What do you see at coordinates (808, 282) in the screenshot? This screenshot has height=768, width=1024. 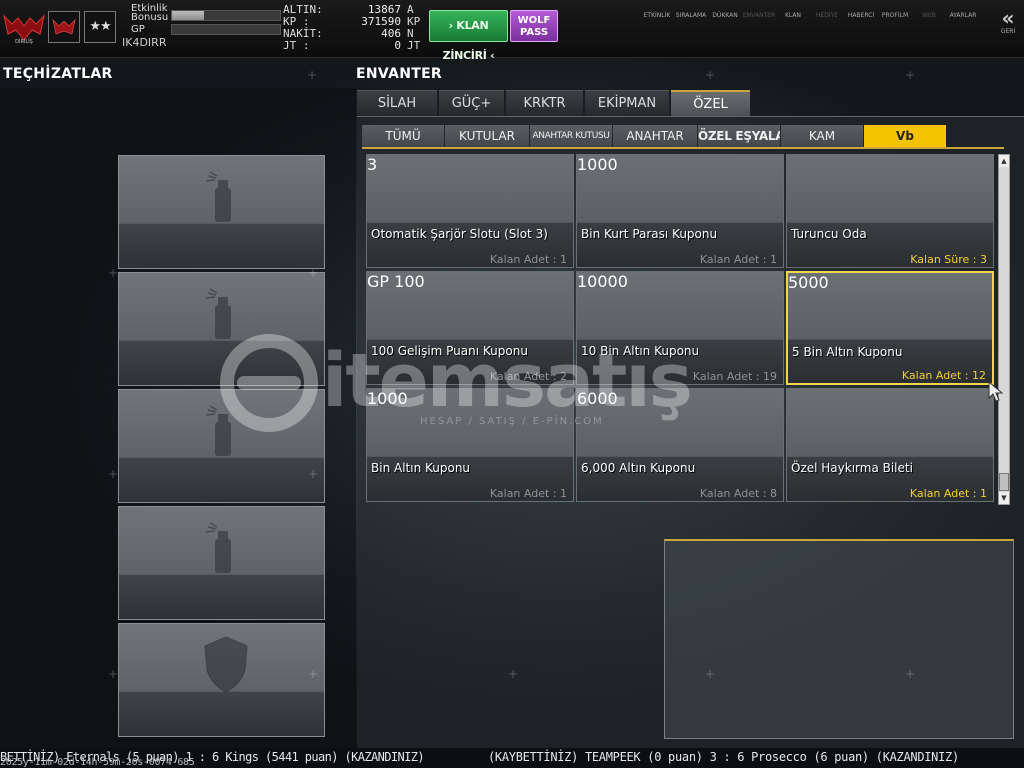 I see `svg-text: 5000` at bounding box center [808, 282].